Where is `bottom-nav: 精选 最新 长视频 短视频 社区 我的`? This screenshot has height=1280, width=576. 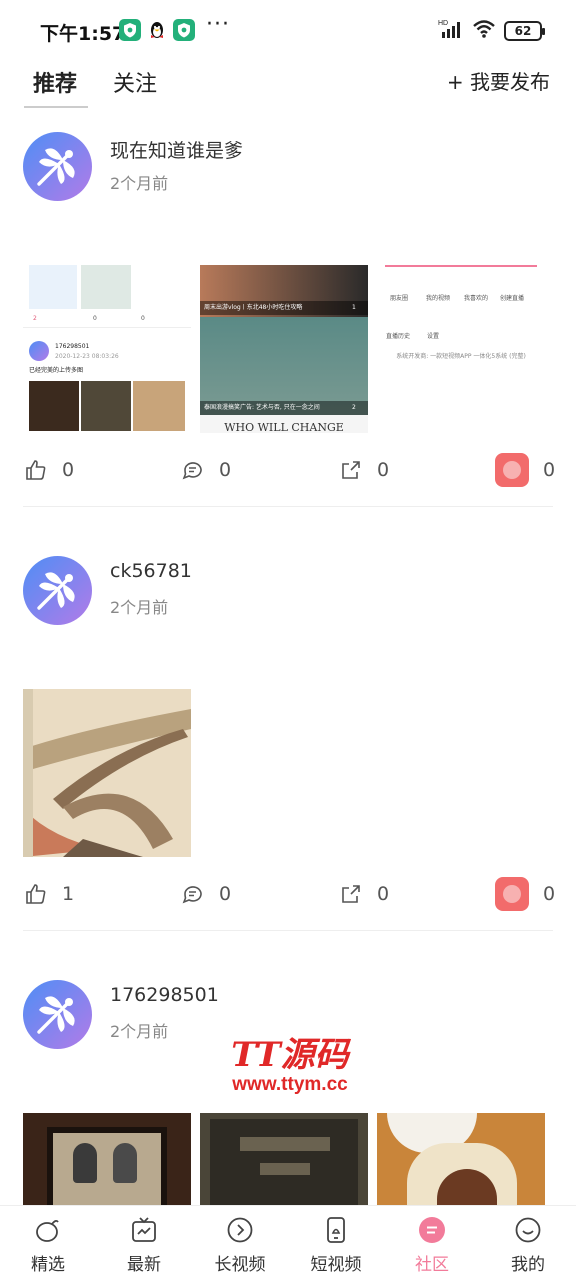
bottom-nav: 精选 最新 长视频 短视频 社区 我的 is located at coordinates (288, 1242).